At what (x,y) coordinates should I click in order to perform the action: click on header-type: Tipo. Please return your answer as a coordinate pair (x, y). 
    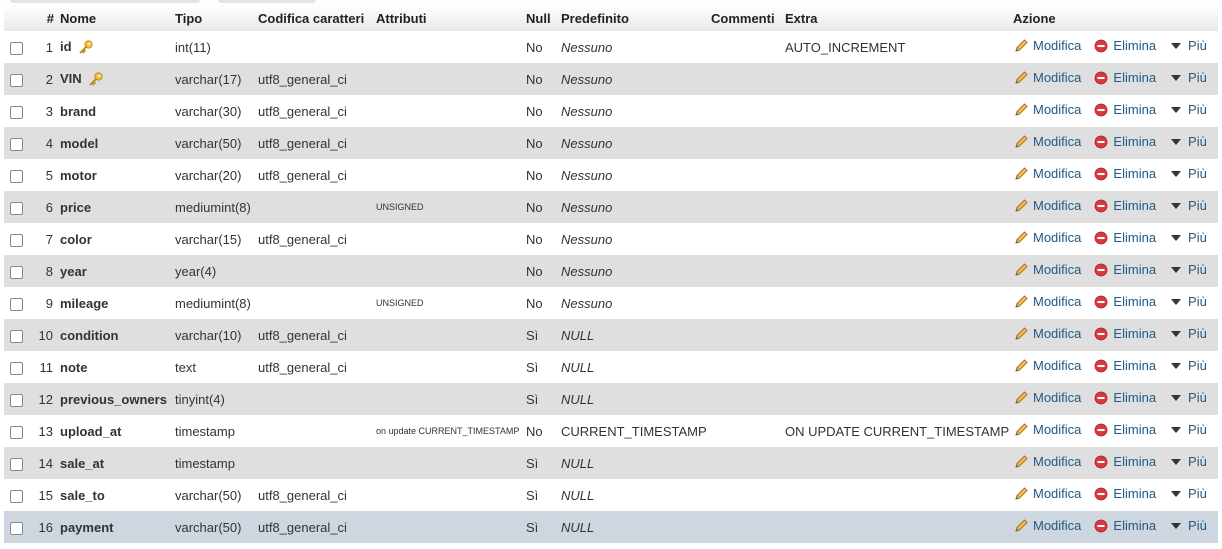
    Looking at the image, I should click on (213, 18).